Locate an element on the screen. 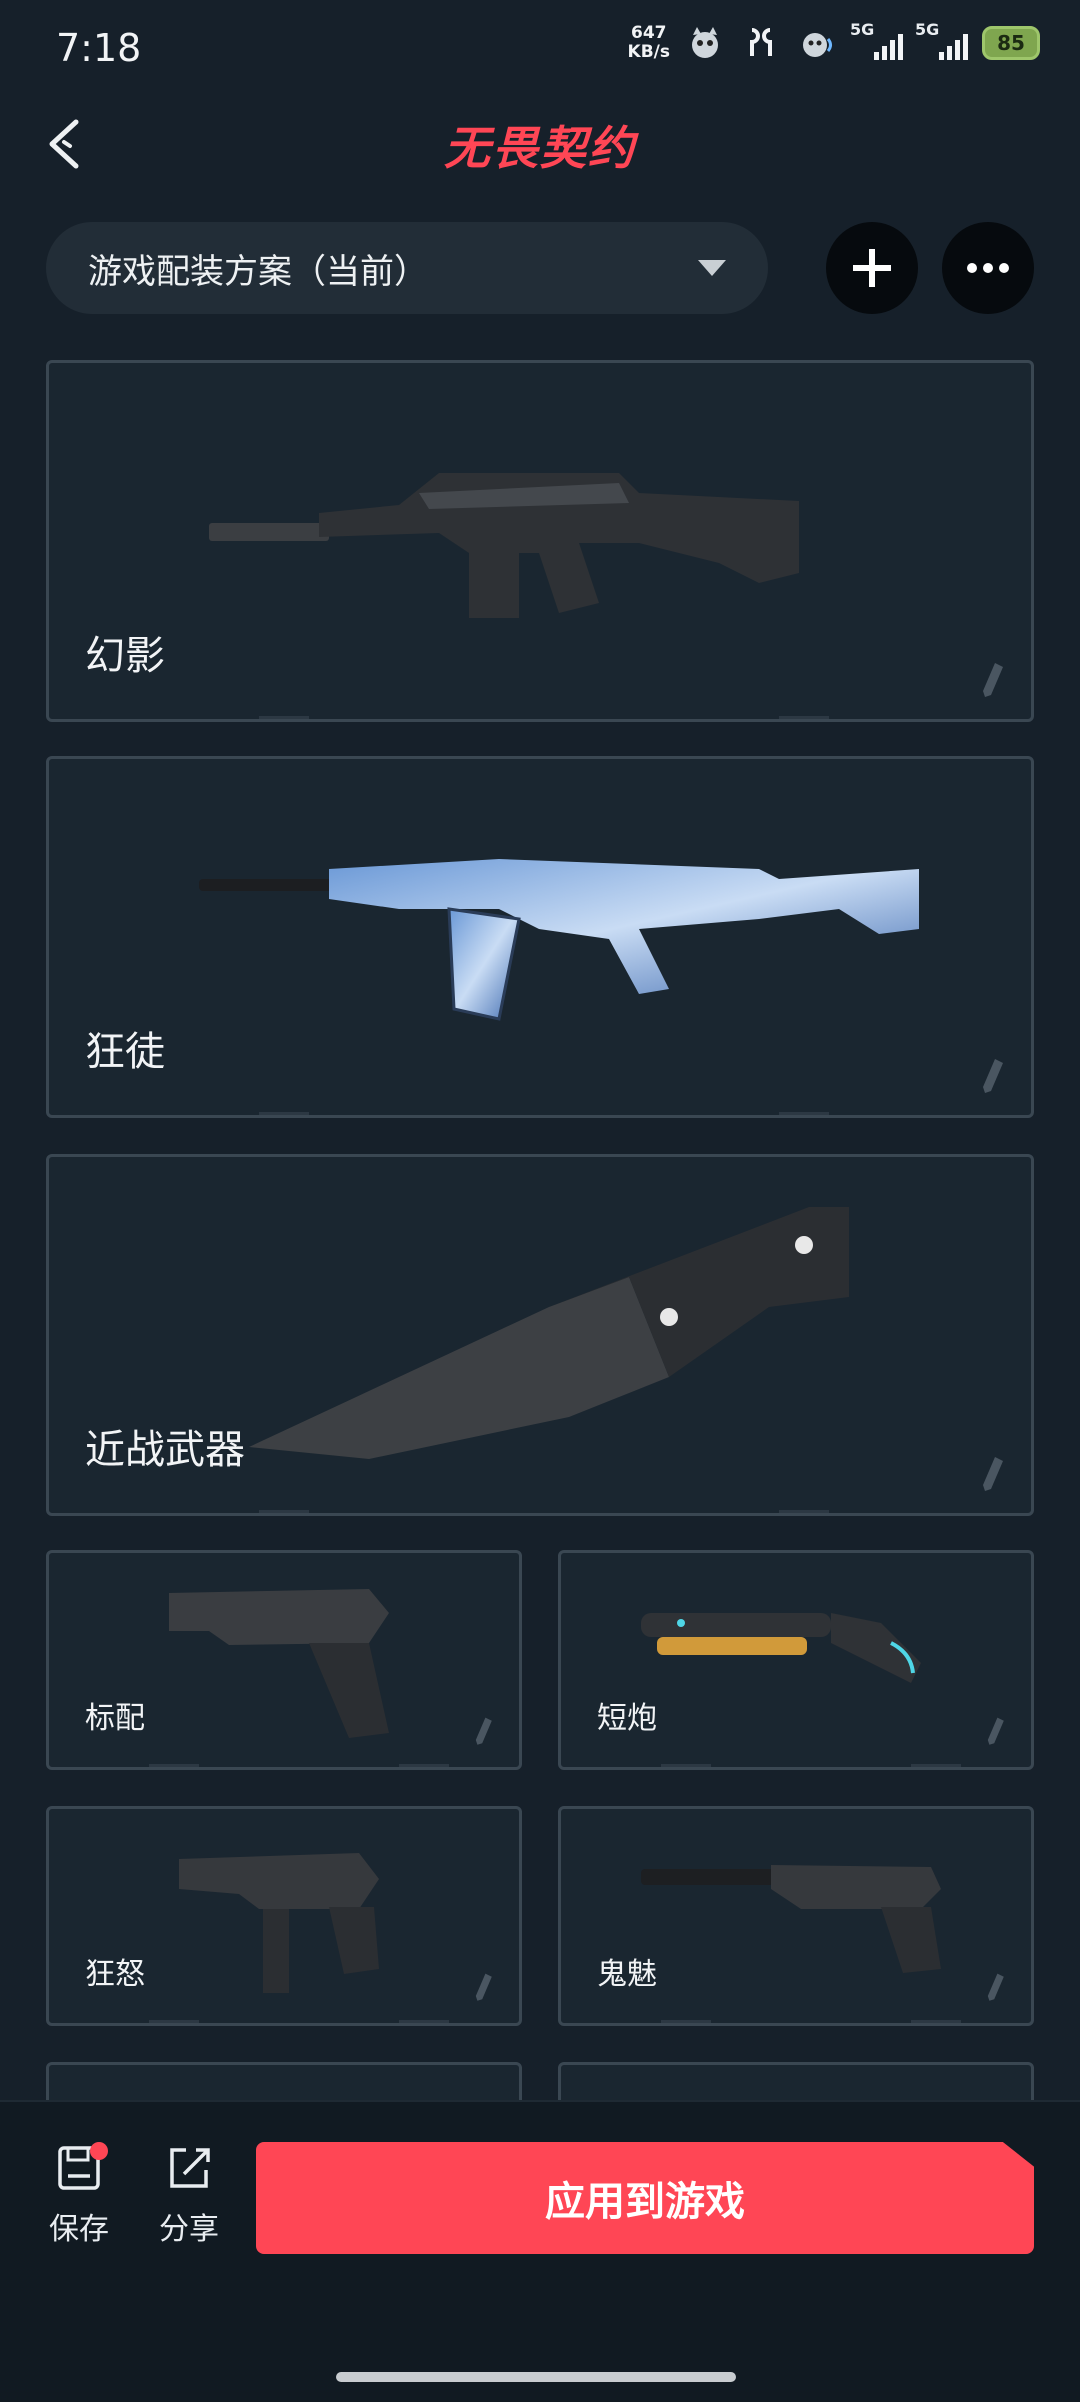 The height and width of the screenshot is (2402, 1080). weapon-card-shorty: 短炮 is located at coordinates (796, 1660).